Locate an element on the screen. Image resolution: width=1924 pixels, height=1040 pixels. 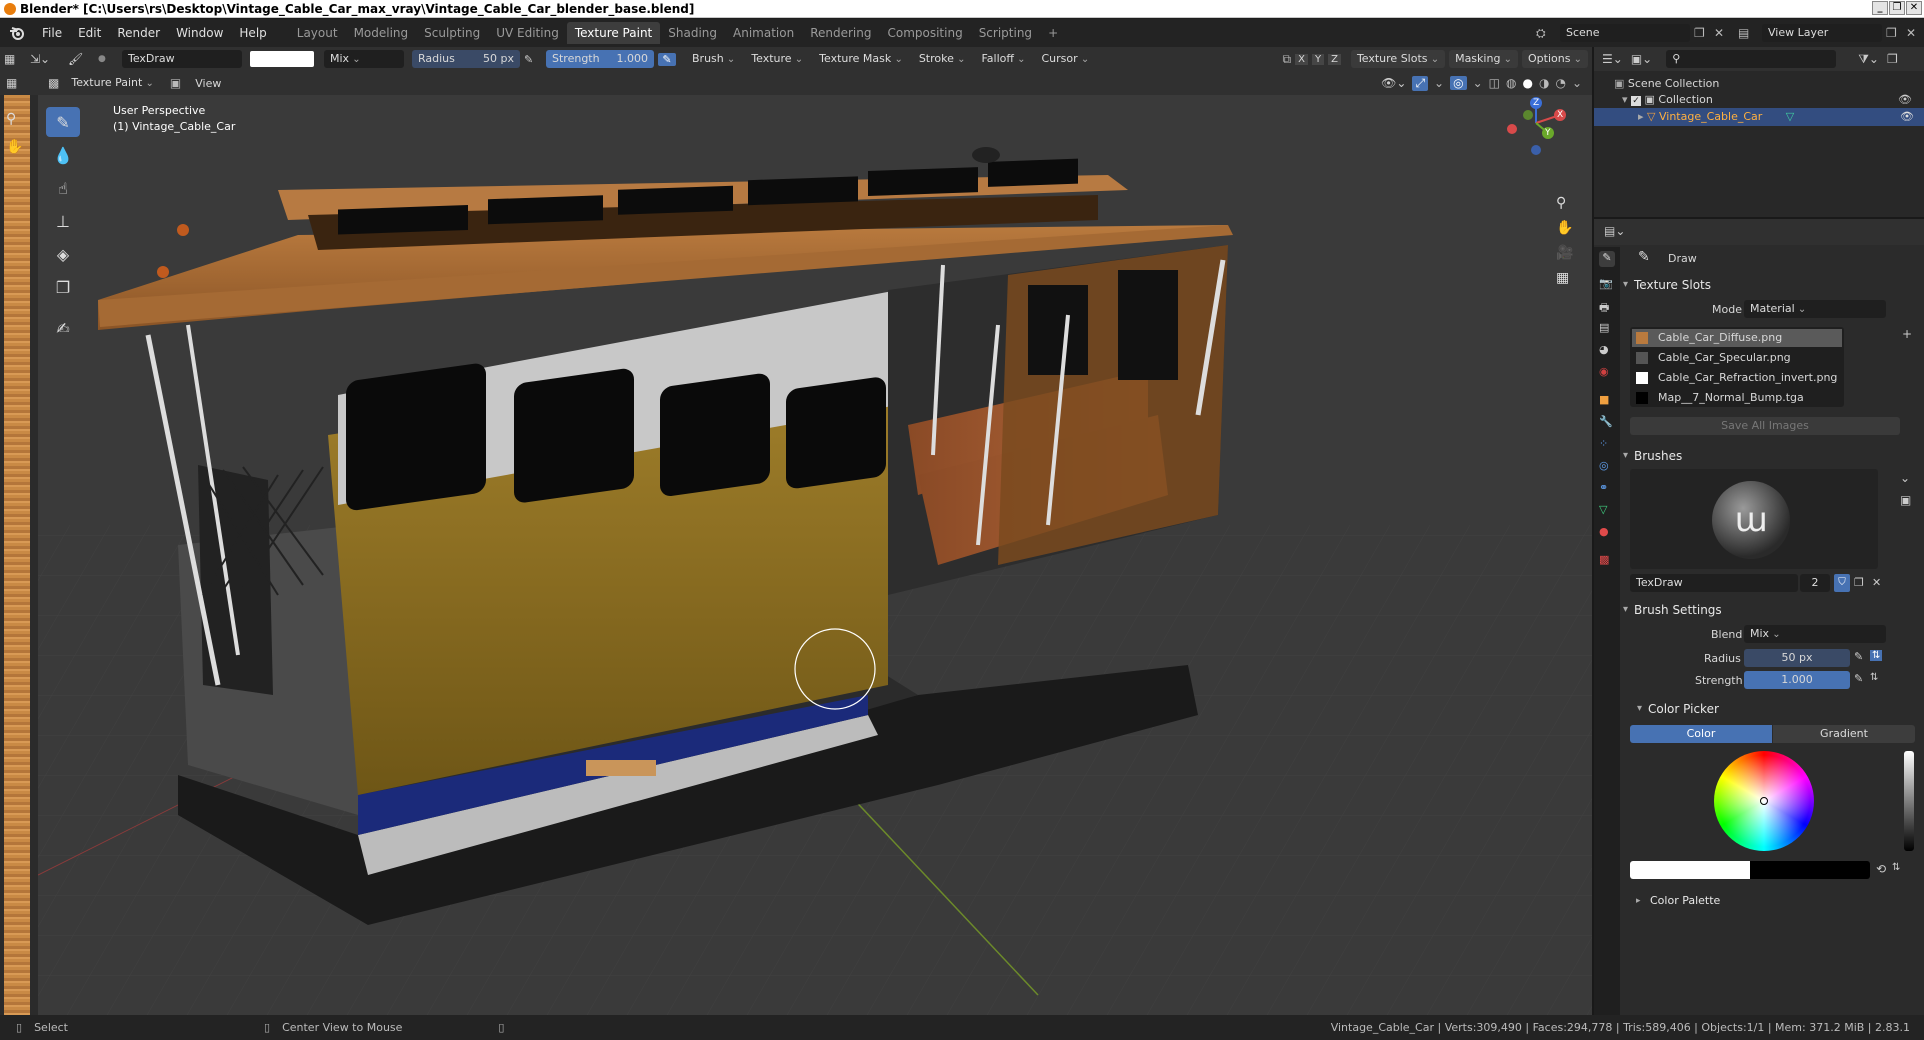
soften-tool-button: 💧 is located at coordinates (63, 155).